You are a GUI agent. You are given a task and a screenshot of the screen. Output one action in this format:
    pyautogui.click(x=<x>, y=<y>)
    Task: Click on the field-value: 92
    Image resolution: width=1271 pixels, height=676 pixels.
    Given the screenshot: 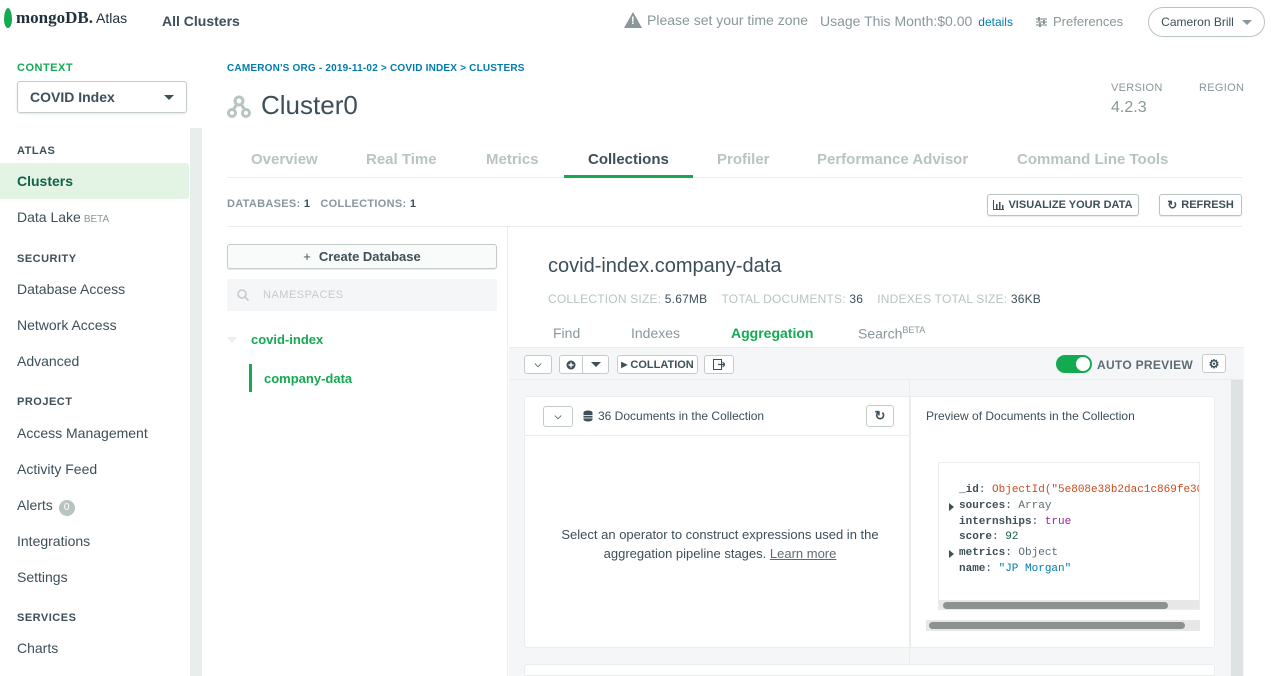 What is the action you would take?
    pyautogui.click(x=1012, y=537)
    